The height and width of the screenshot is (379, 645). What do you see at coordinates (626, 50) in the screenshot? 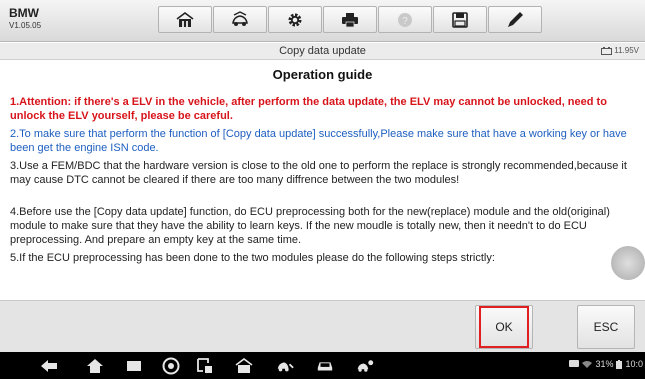
I see `voltage-value: 11.95V` at bounding box center [626, 50].